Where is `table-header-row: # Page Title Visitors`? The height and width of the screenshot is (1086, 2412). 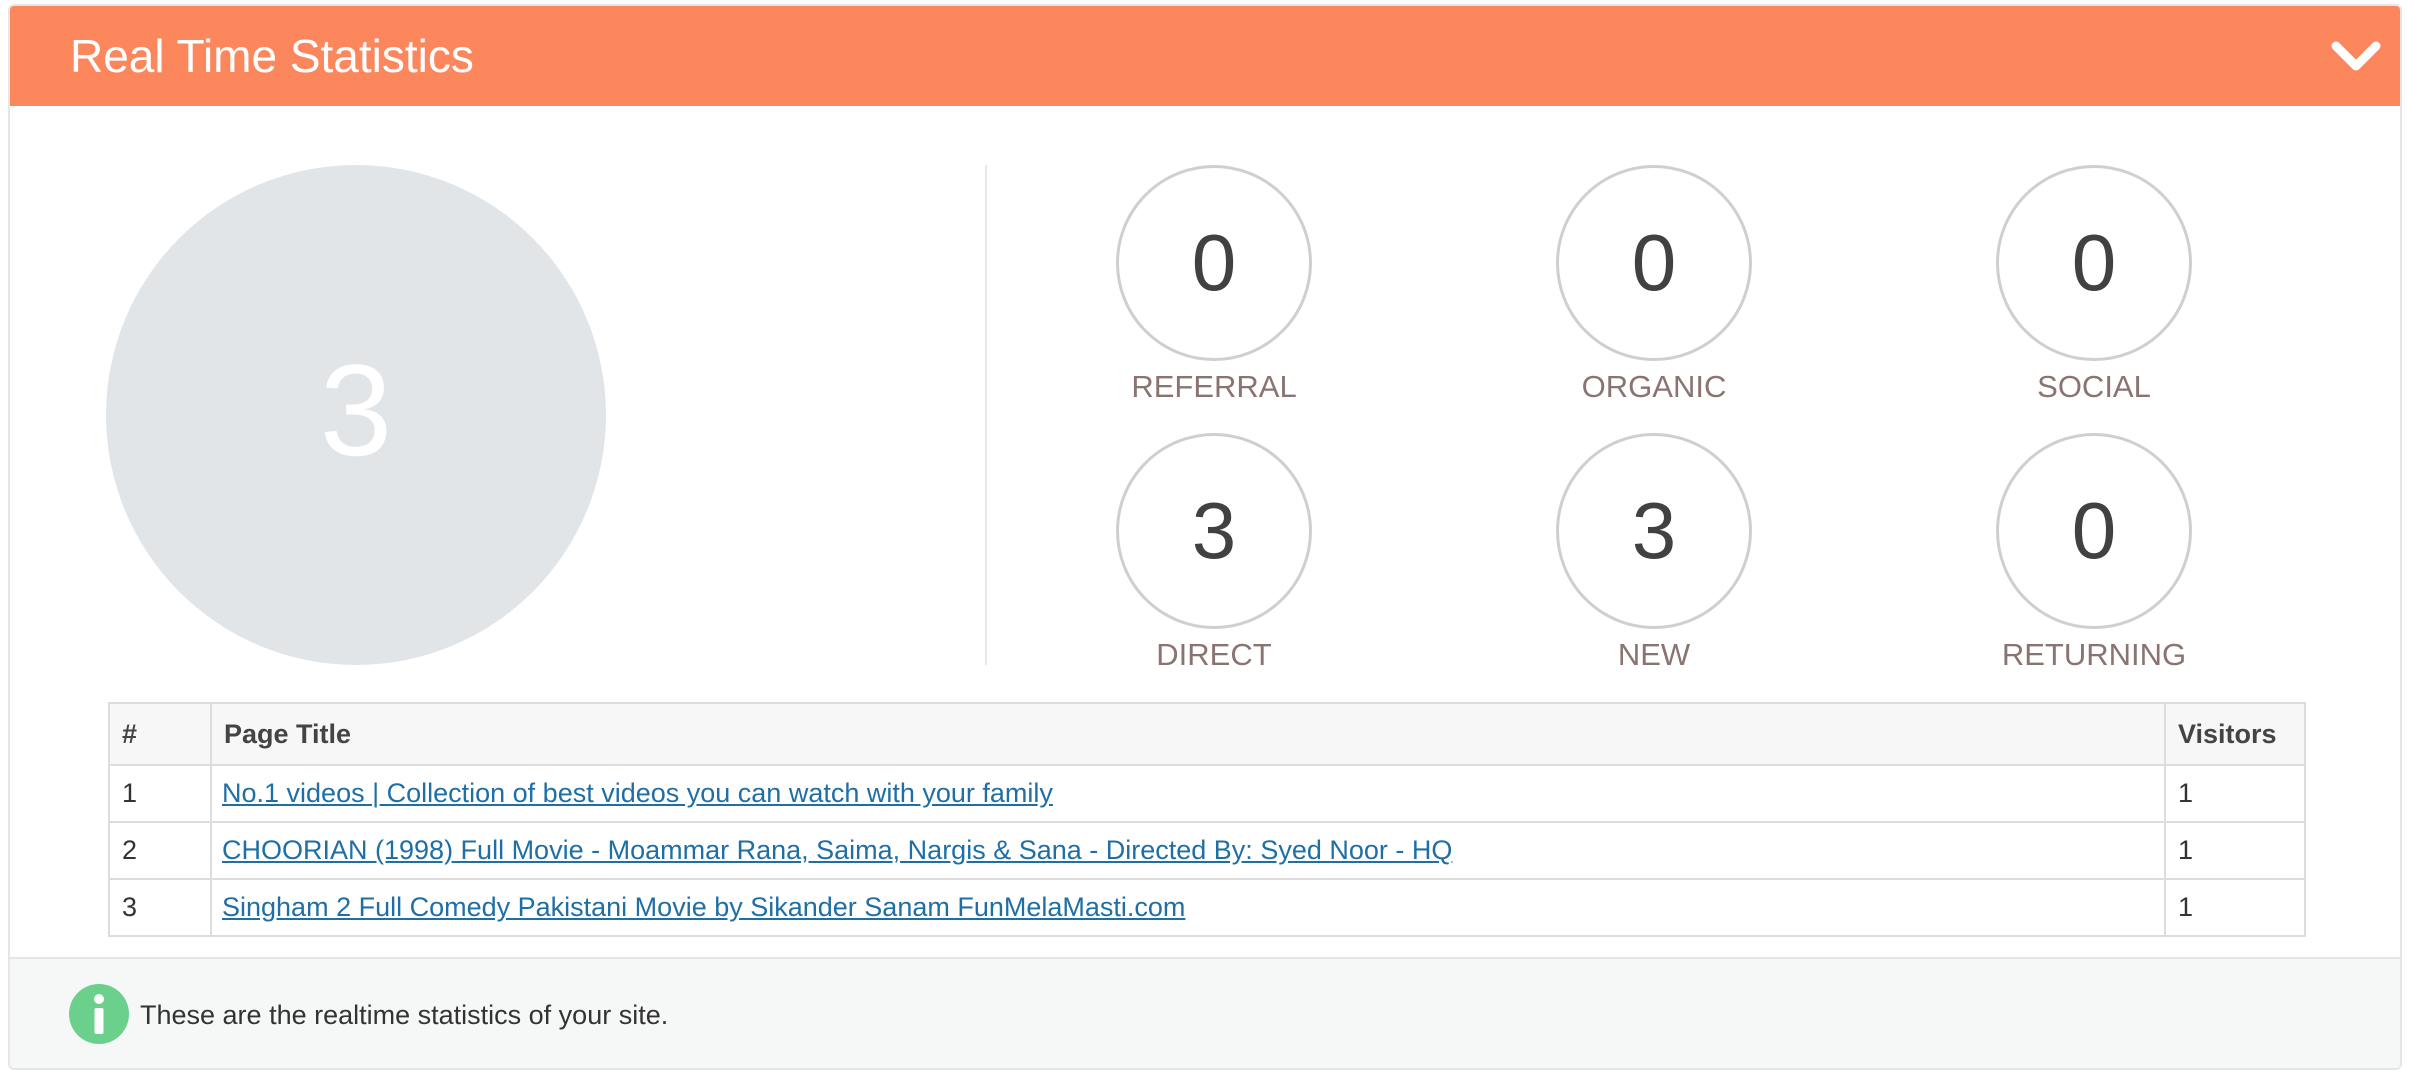
table-header-row: # Page Title Visitors is located at coordinates (1207, 734).